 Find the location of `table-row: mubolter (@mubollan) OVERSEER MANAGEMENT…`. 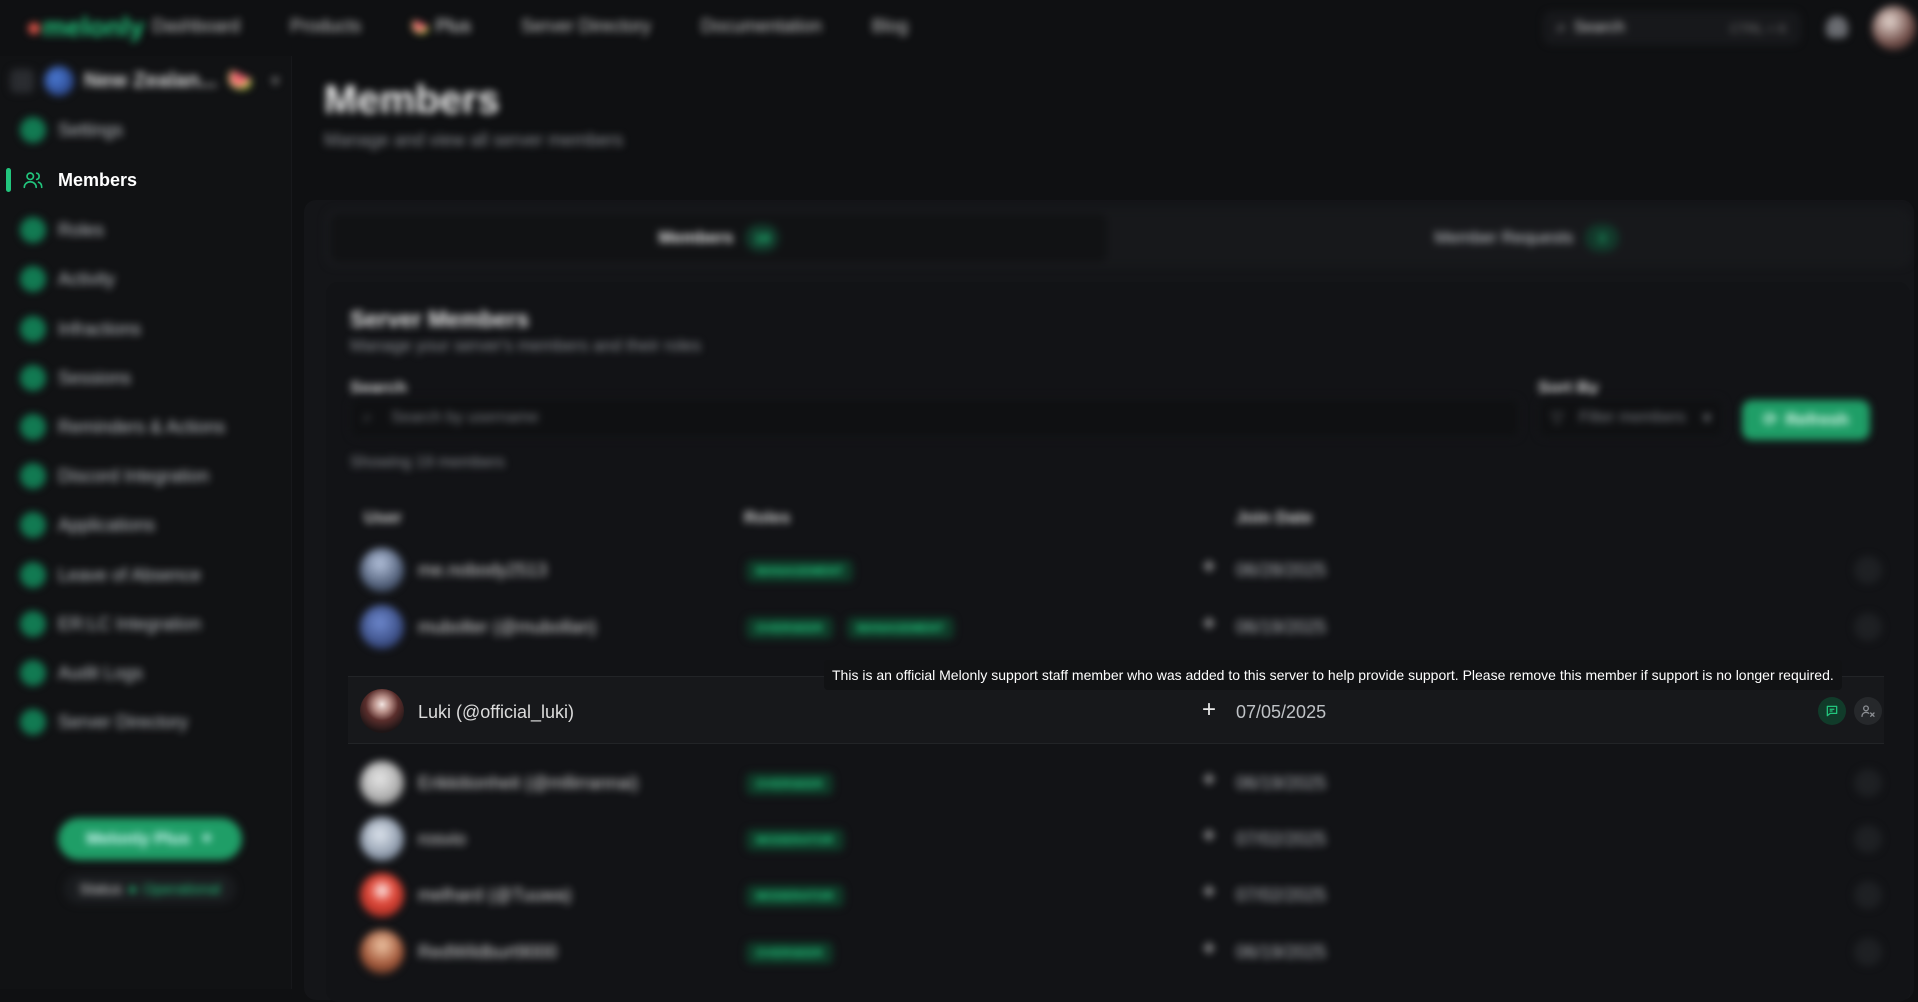

table-row: mubolter (@mubollan) OVERSEER MANAGEMENT… is located at coordinates (1116, 627).